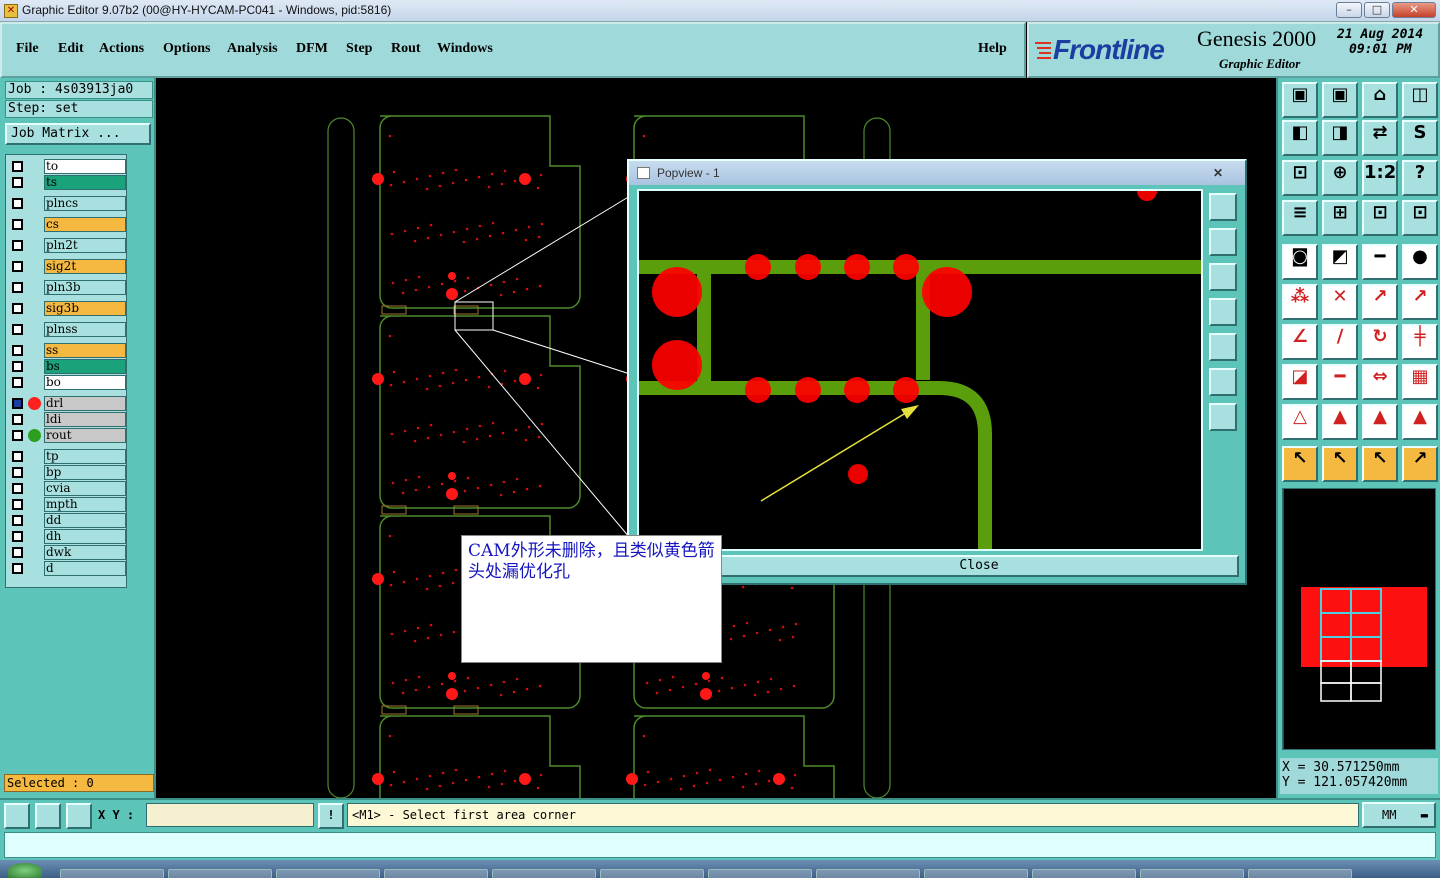 The height and width of the screenshot is (878, 1440). I want to click on layer-red2-icon: ⊡, so click(1420, 218).